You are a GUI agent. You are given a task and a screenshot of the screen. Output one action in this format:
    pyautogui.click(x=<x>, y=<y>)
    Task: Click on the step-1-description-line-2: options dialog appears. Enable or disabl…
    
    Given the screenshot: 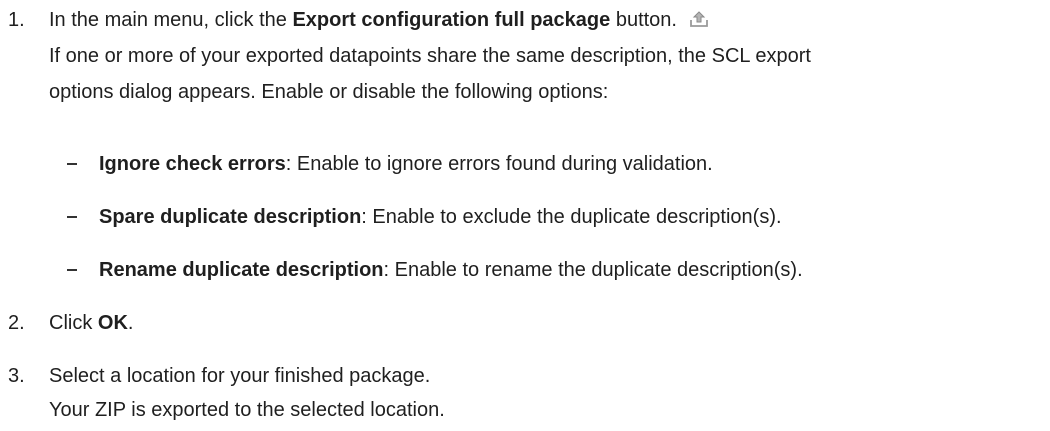 What is the action you would take?
    pyautogui.click(x=329, y=92)
    